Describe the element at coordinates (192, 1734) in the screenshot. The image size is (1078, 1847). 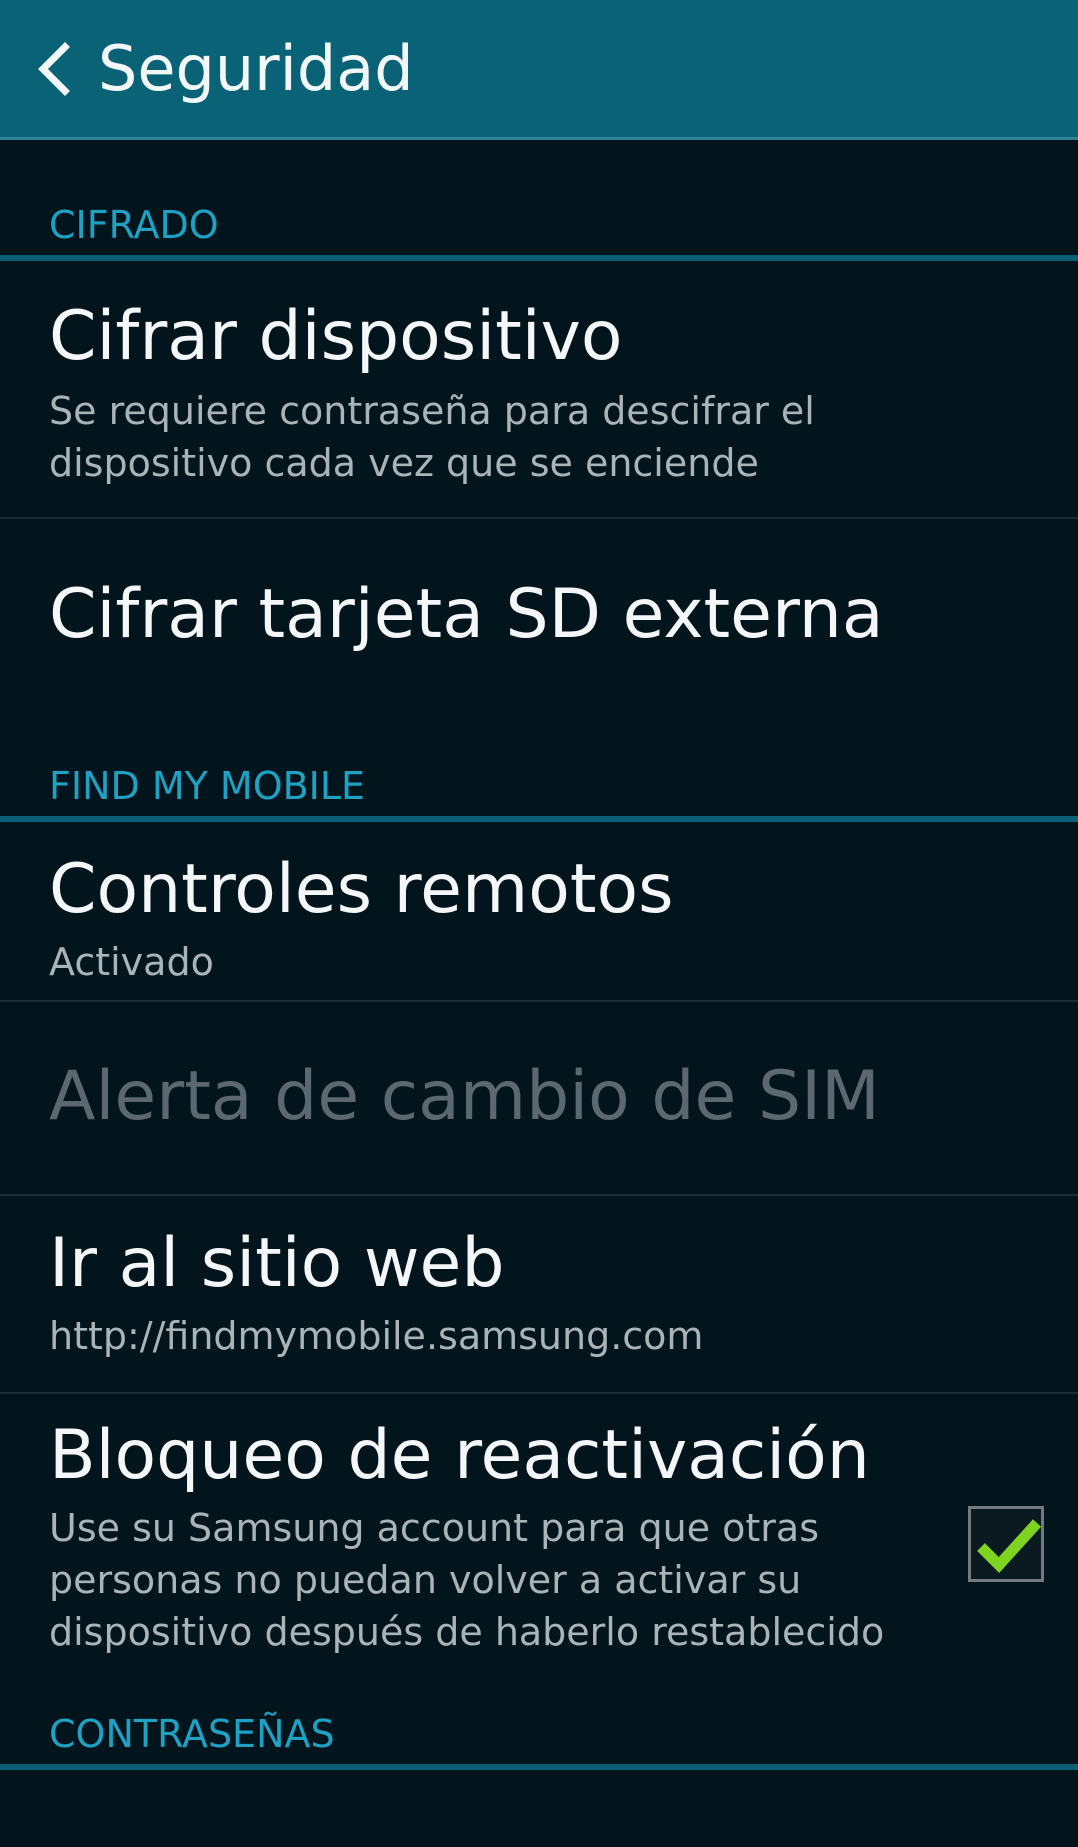
I see `section-label: CONTRASEÑAS` at that location.